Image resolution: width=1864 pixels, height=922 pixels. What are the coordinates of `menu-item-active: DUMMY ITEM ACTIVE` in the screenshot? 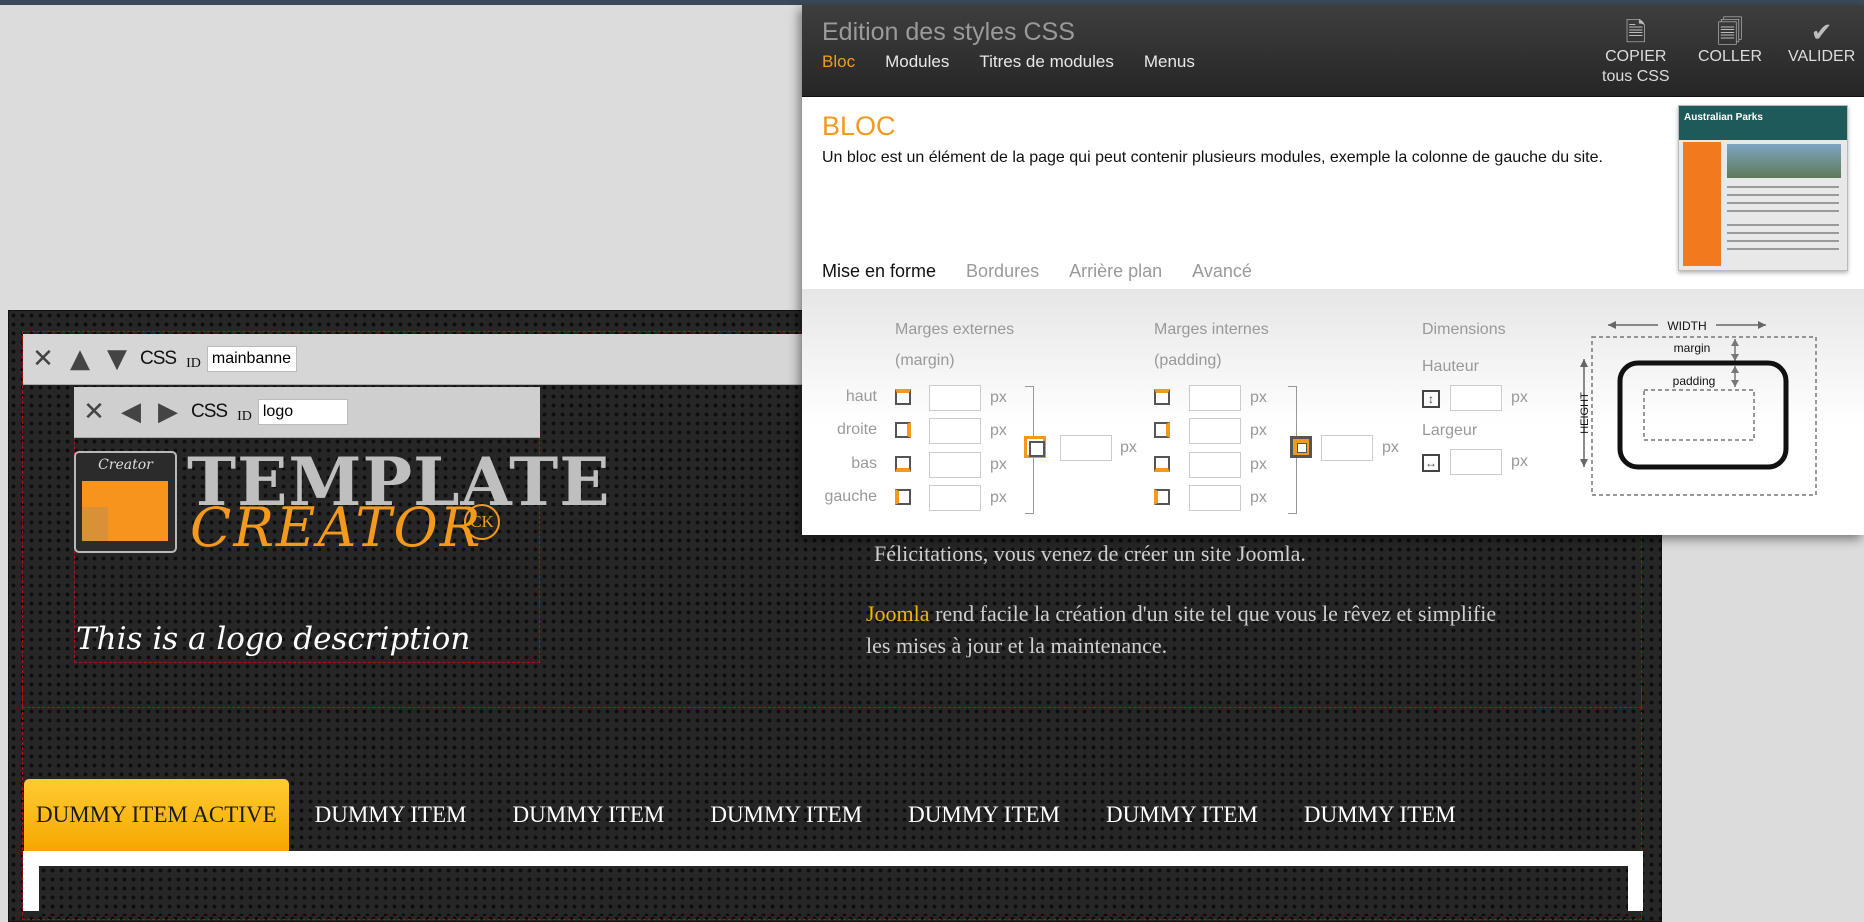 It's located at (156, 814).